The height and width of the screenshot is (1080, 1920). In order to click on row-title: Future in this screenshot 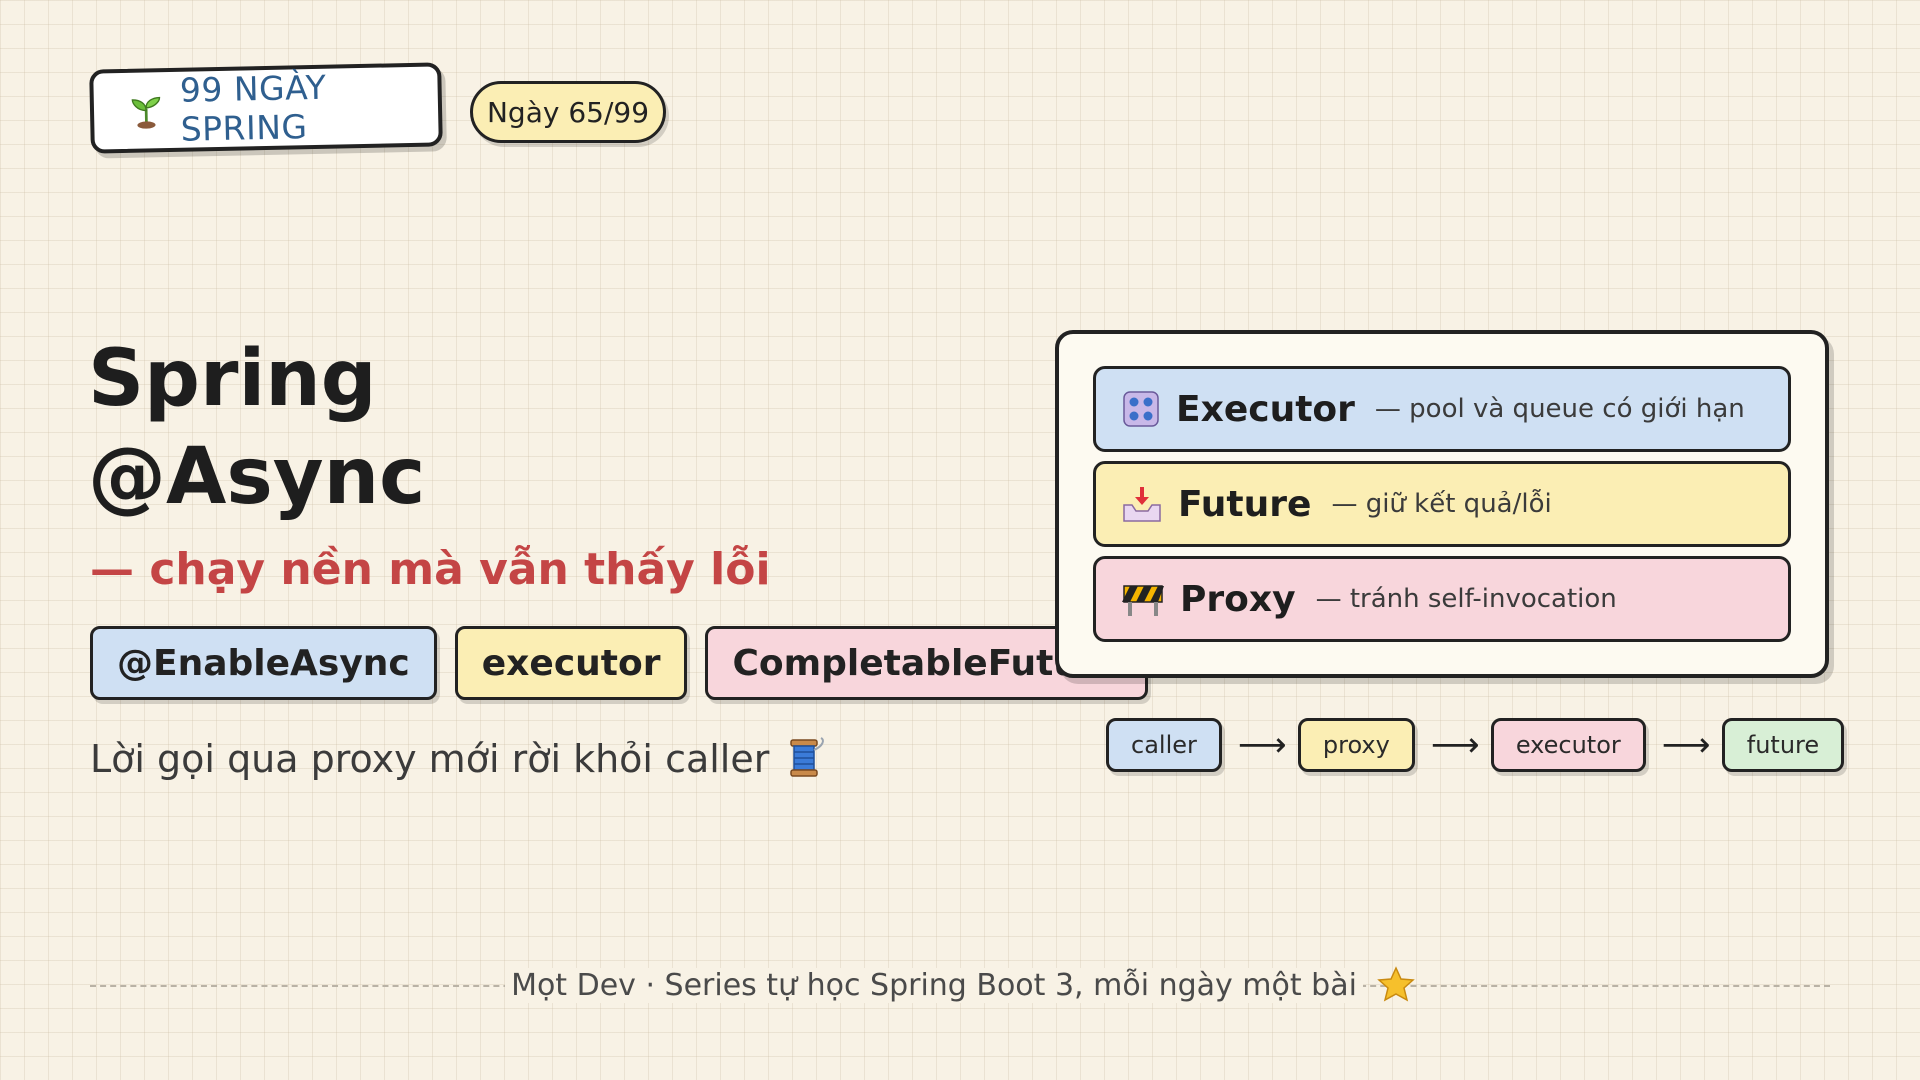, I will do `click(1245, 504)`.